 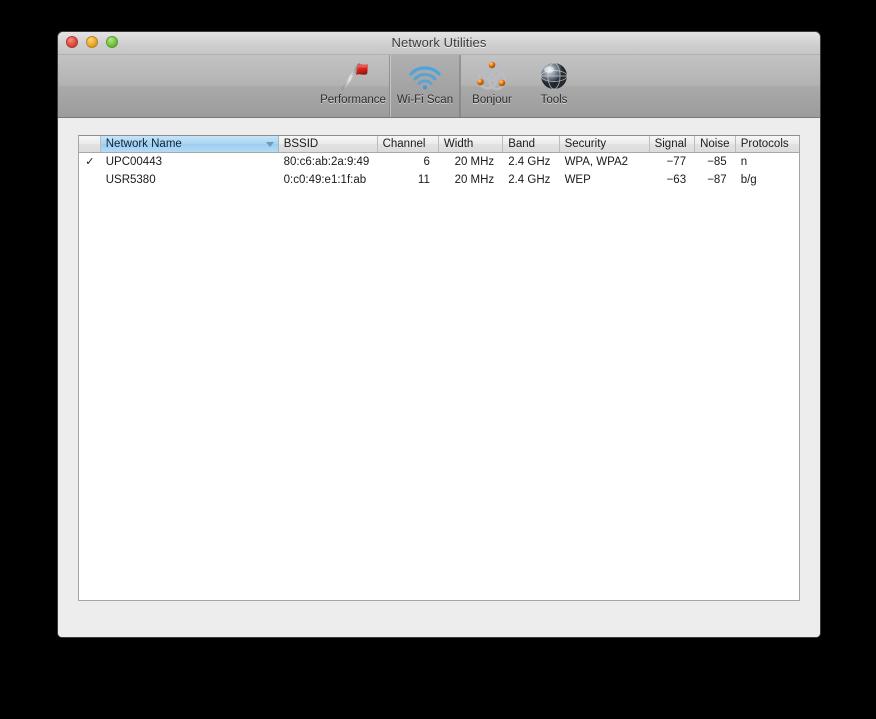 I want to click on column-header-width: Width, so click(x=471, y=144).